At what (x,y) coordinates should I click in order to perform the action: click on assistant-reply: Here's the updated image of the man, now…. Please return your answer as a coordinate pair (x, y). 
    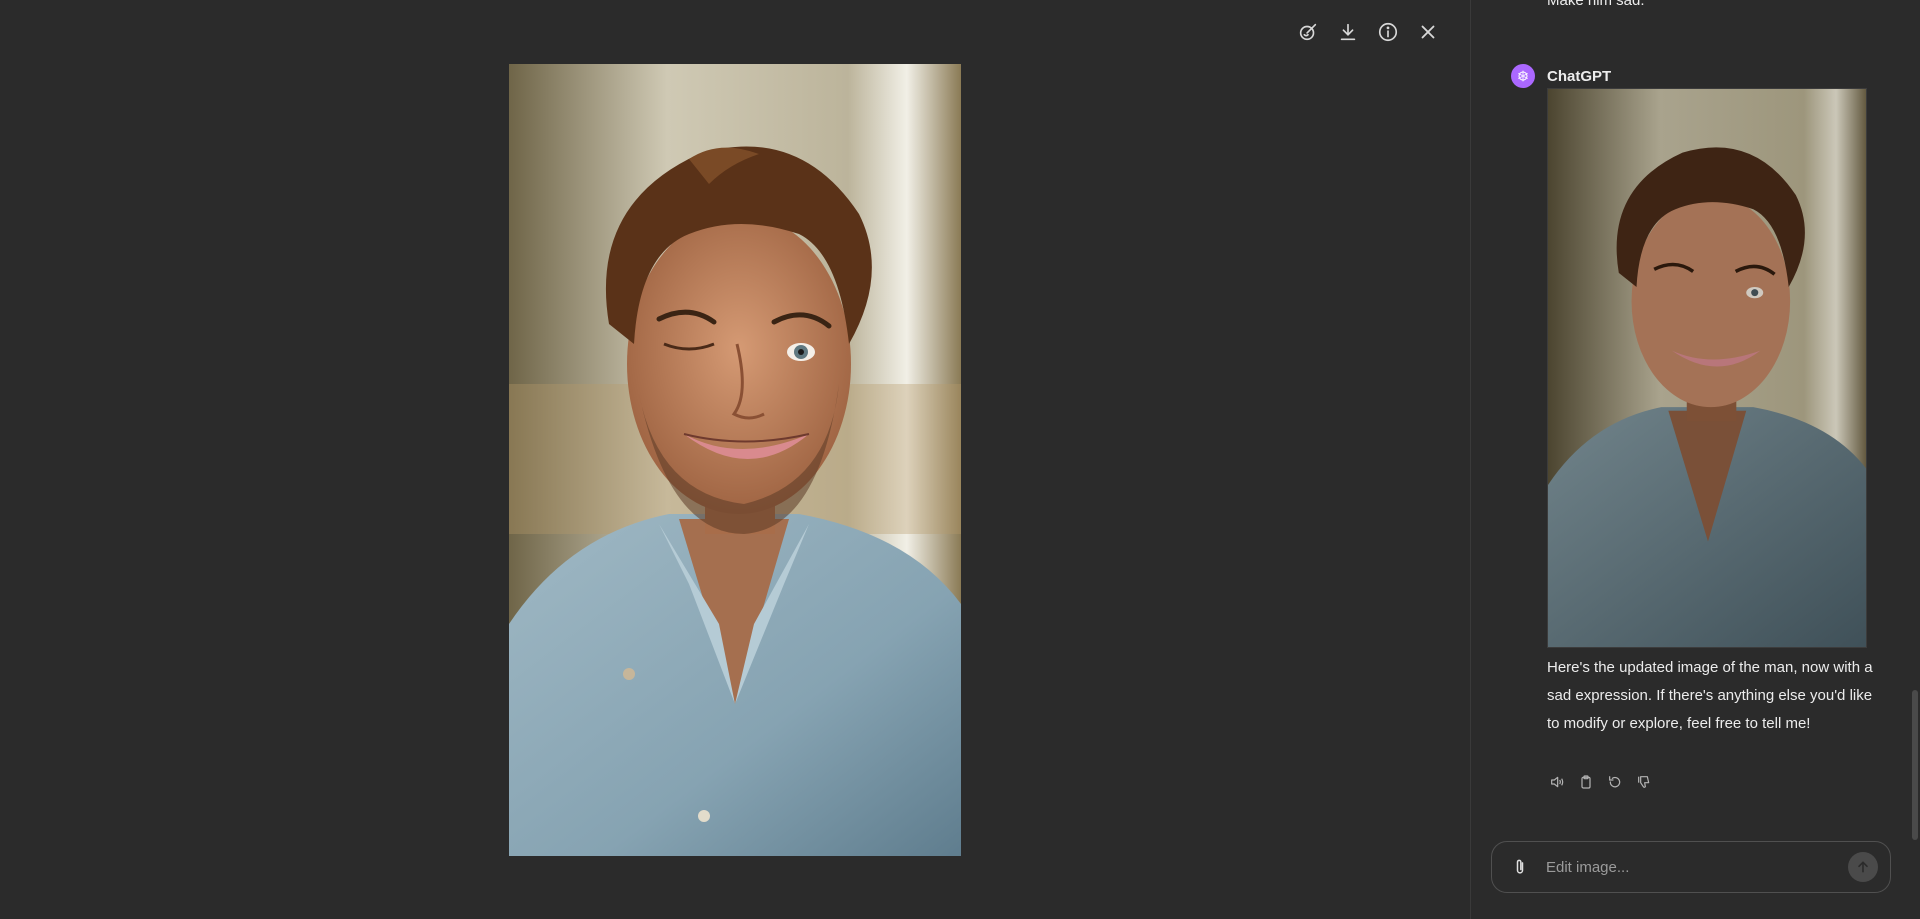
    Looking at the image, I should click on (1710, 695).